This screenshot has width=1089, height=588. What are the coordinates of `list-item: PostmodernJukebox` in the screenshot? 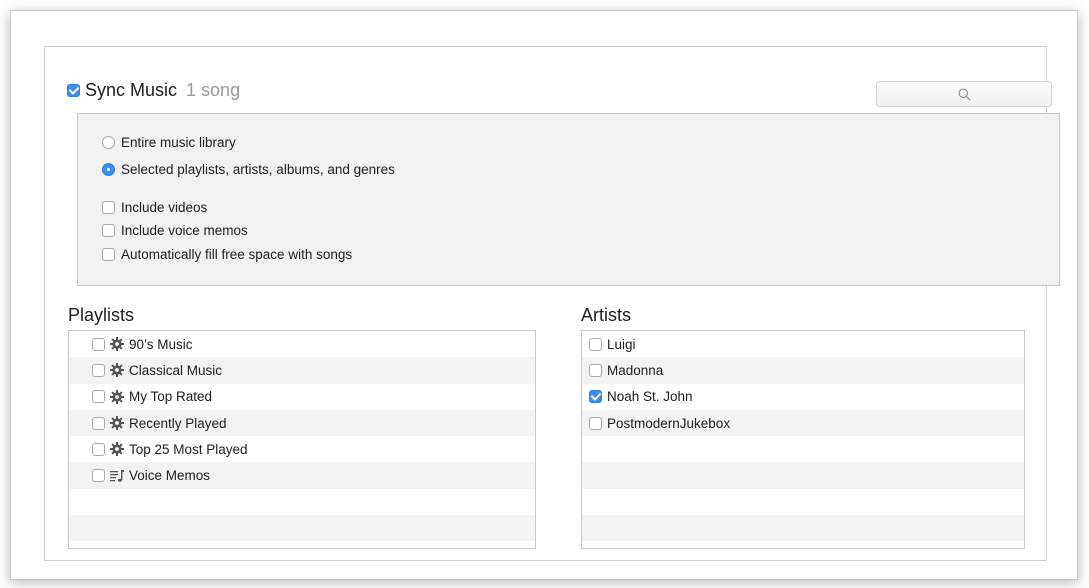 It's located at (803, 423).